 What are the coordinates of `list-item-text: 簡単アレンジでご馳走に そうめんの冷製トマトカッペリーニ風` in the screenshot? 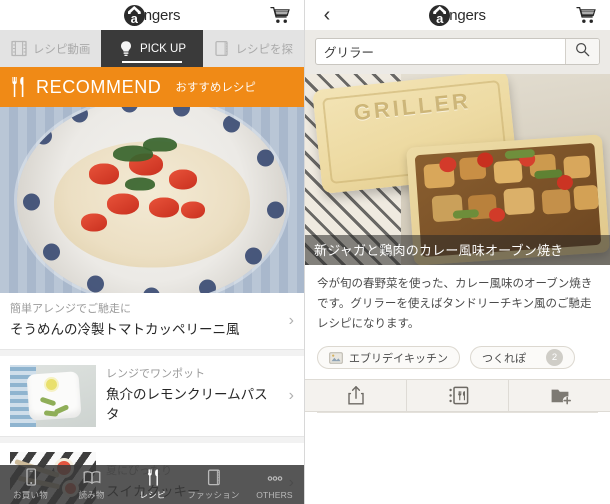 It's located at (142, 321).